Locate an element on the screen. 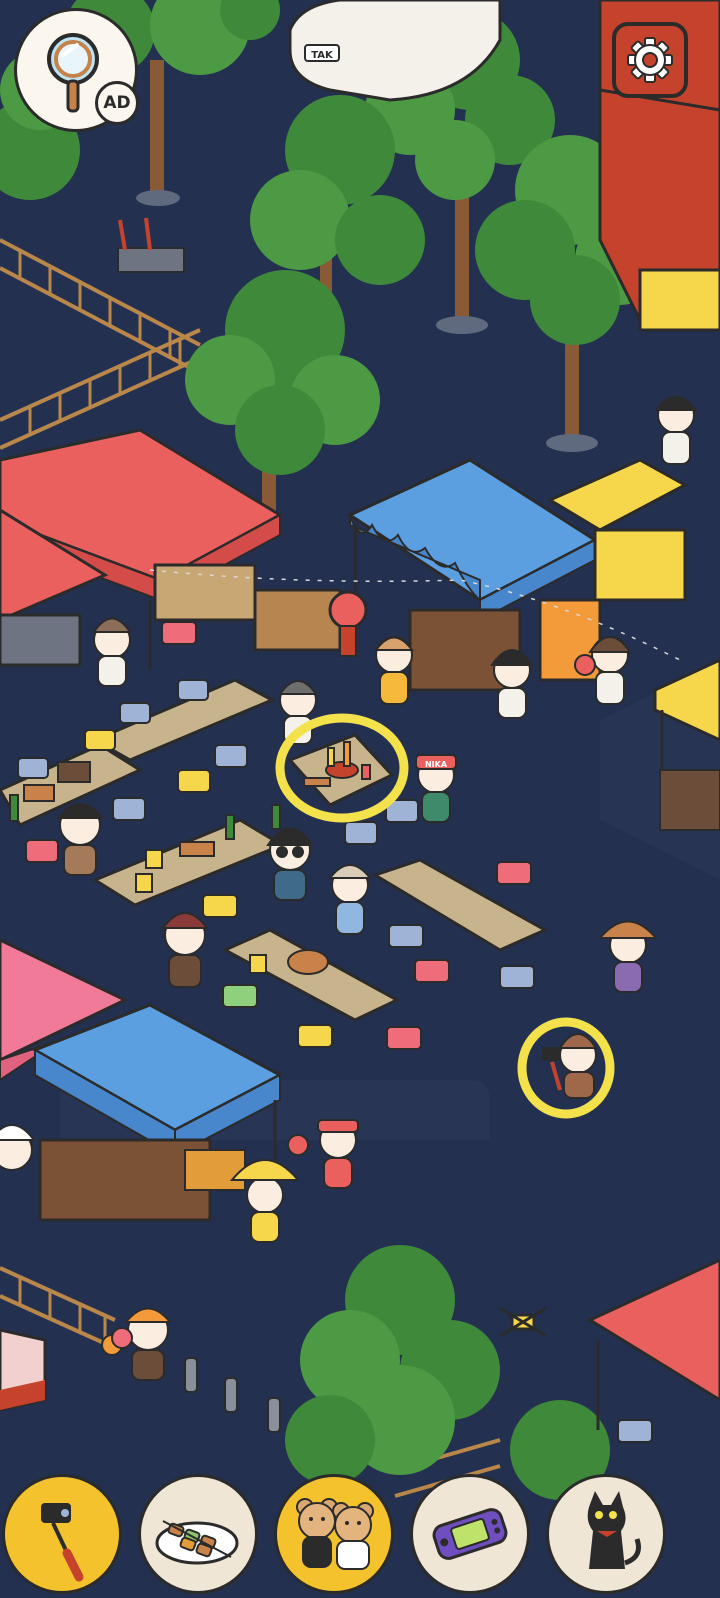  teddy-bear-couple-icon is located at coordinates (335, 1534).